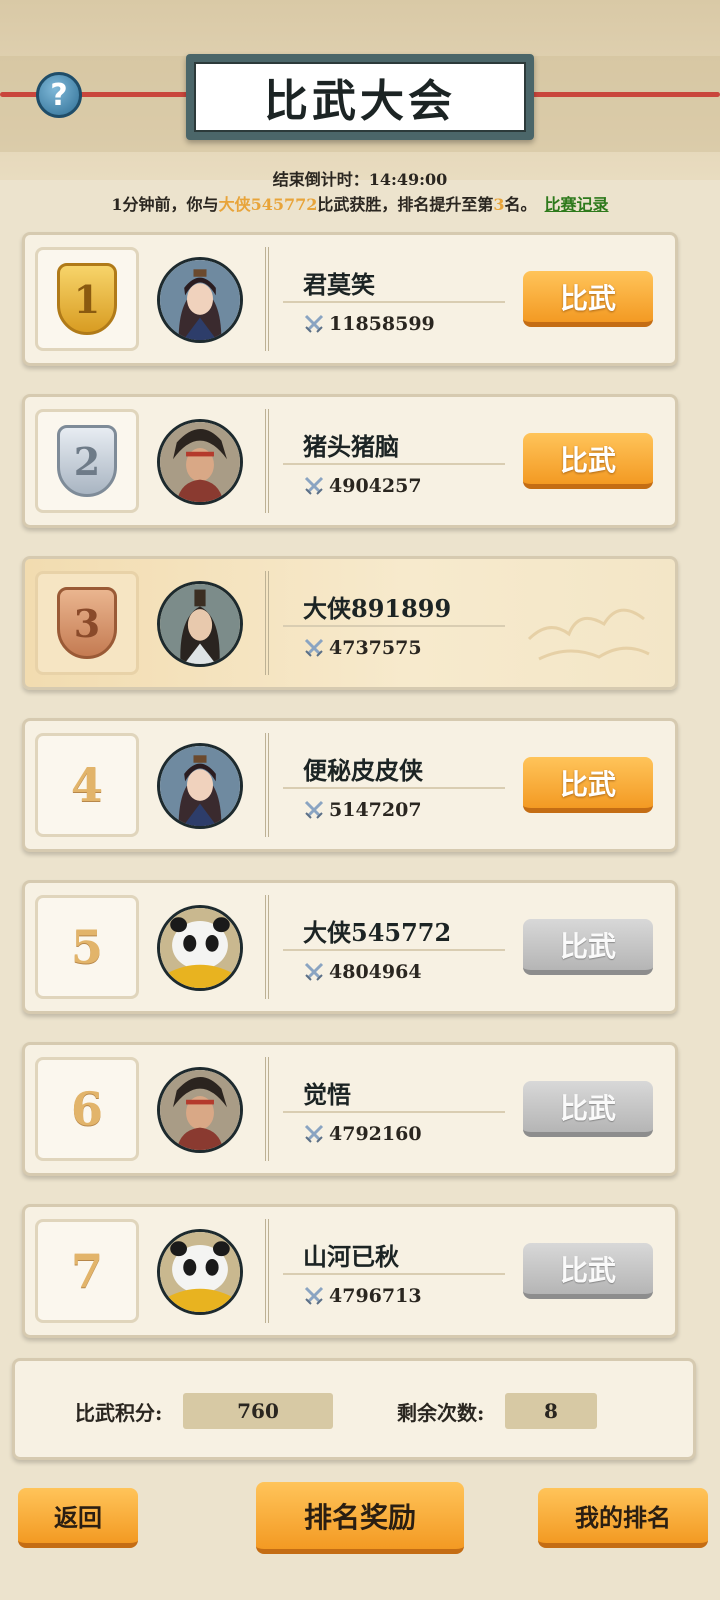 The image size is (720, 1600). Describe the element at coordinates (499, 204) in the screenshot. I see `notice-rank: 3` at that location.